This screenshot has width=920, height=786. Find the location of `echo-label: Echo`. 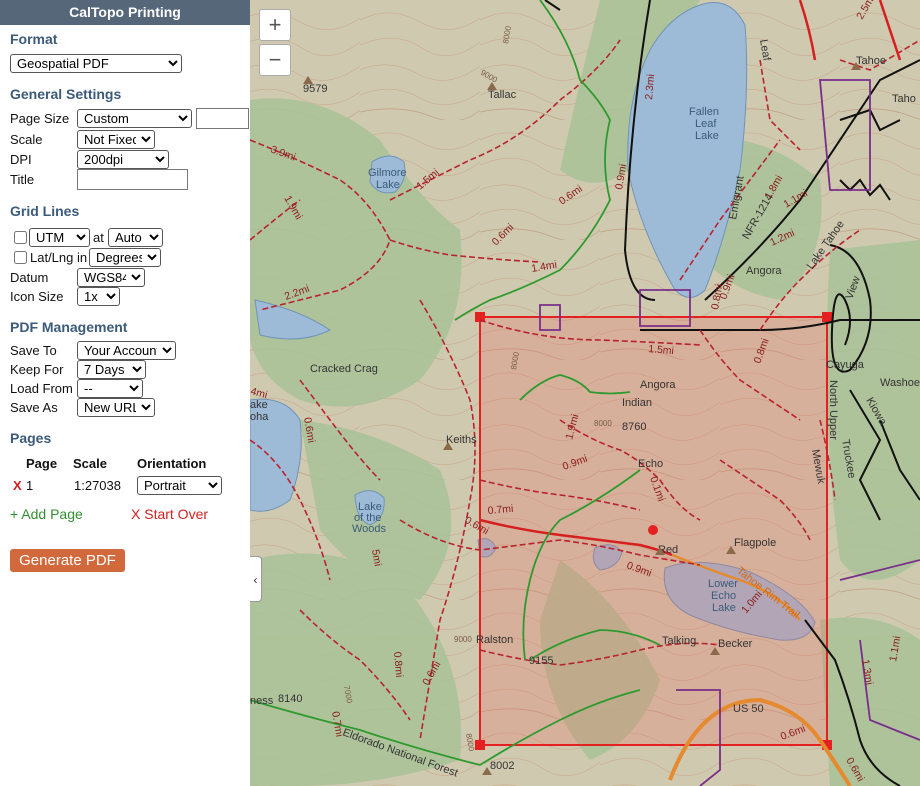

echo-label: Echo is located at coordinates (650, 464).